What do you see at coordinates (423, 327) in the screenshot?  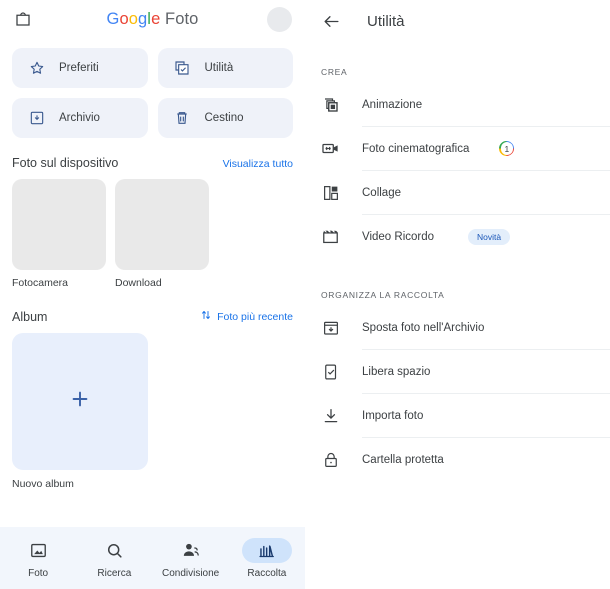 I see `menu-label: Sposta foto nell'Archivio` at bounding box center [423, 327].